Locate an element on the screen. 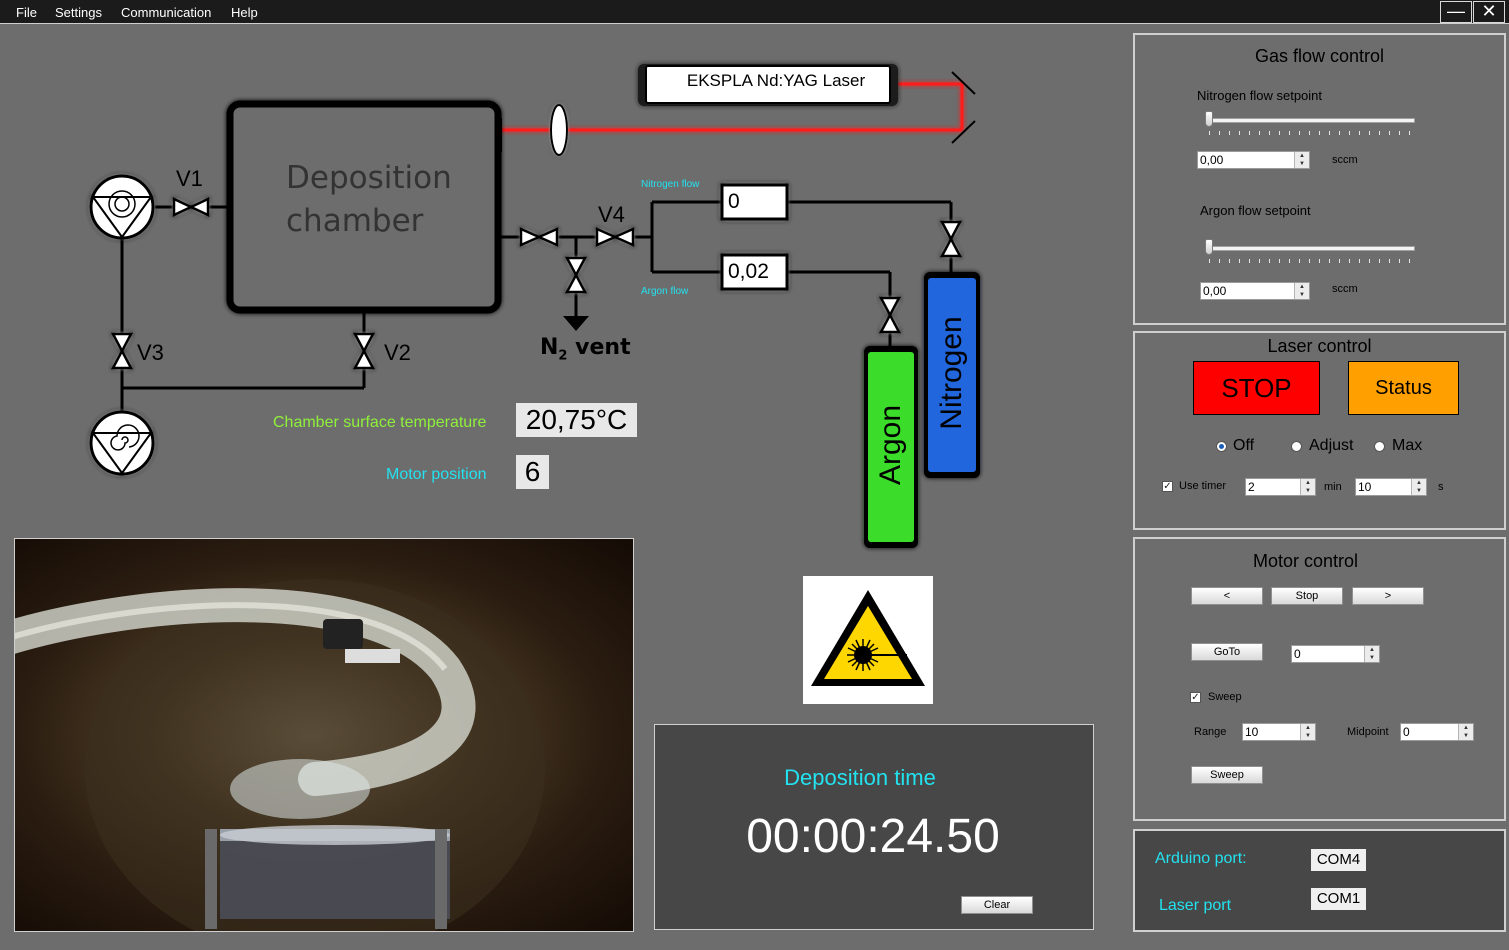 This screenshot has height=950, width=1509. argon-flow-label: Argon flow is located at coordinates (665, 291).